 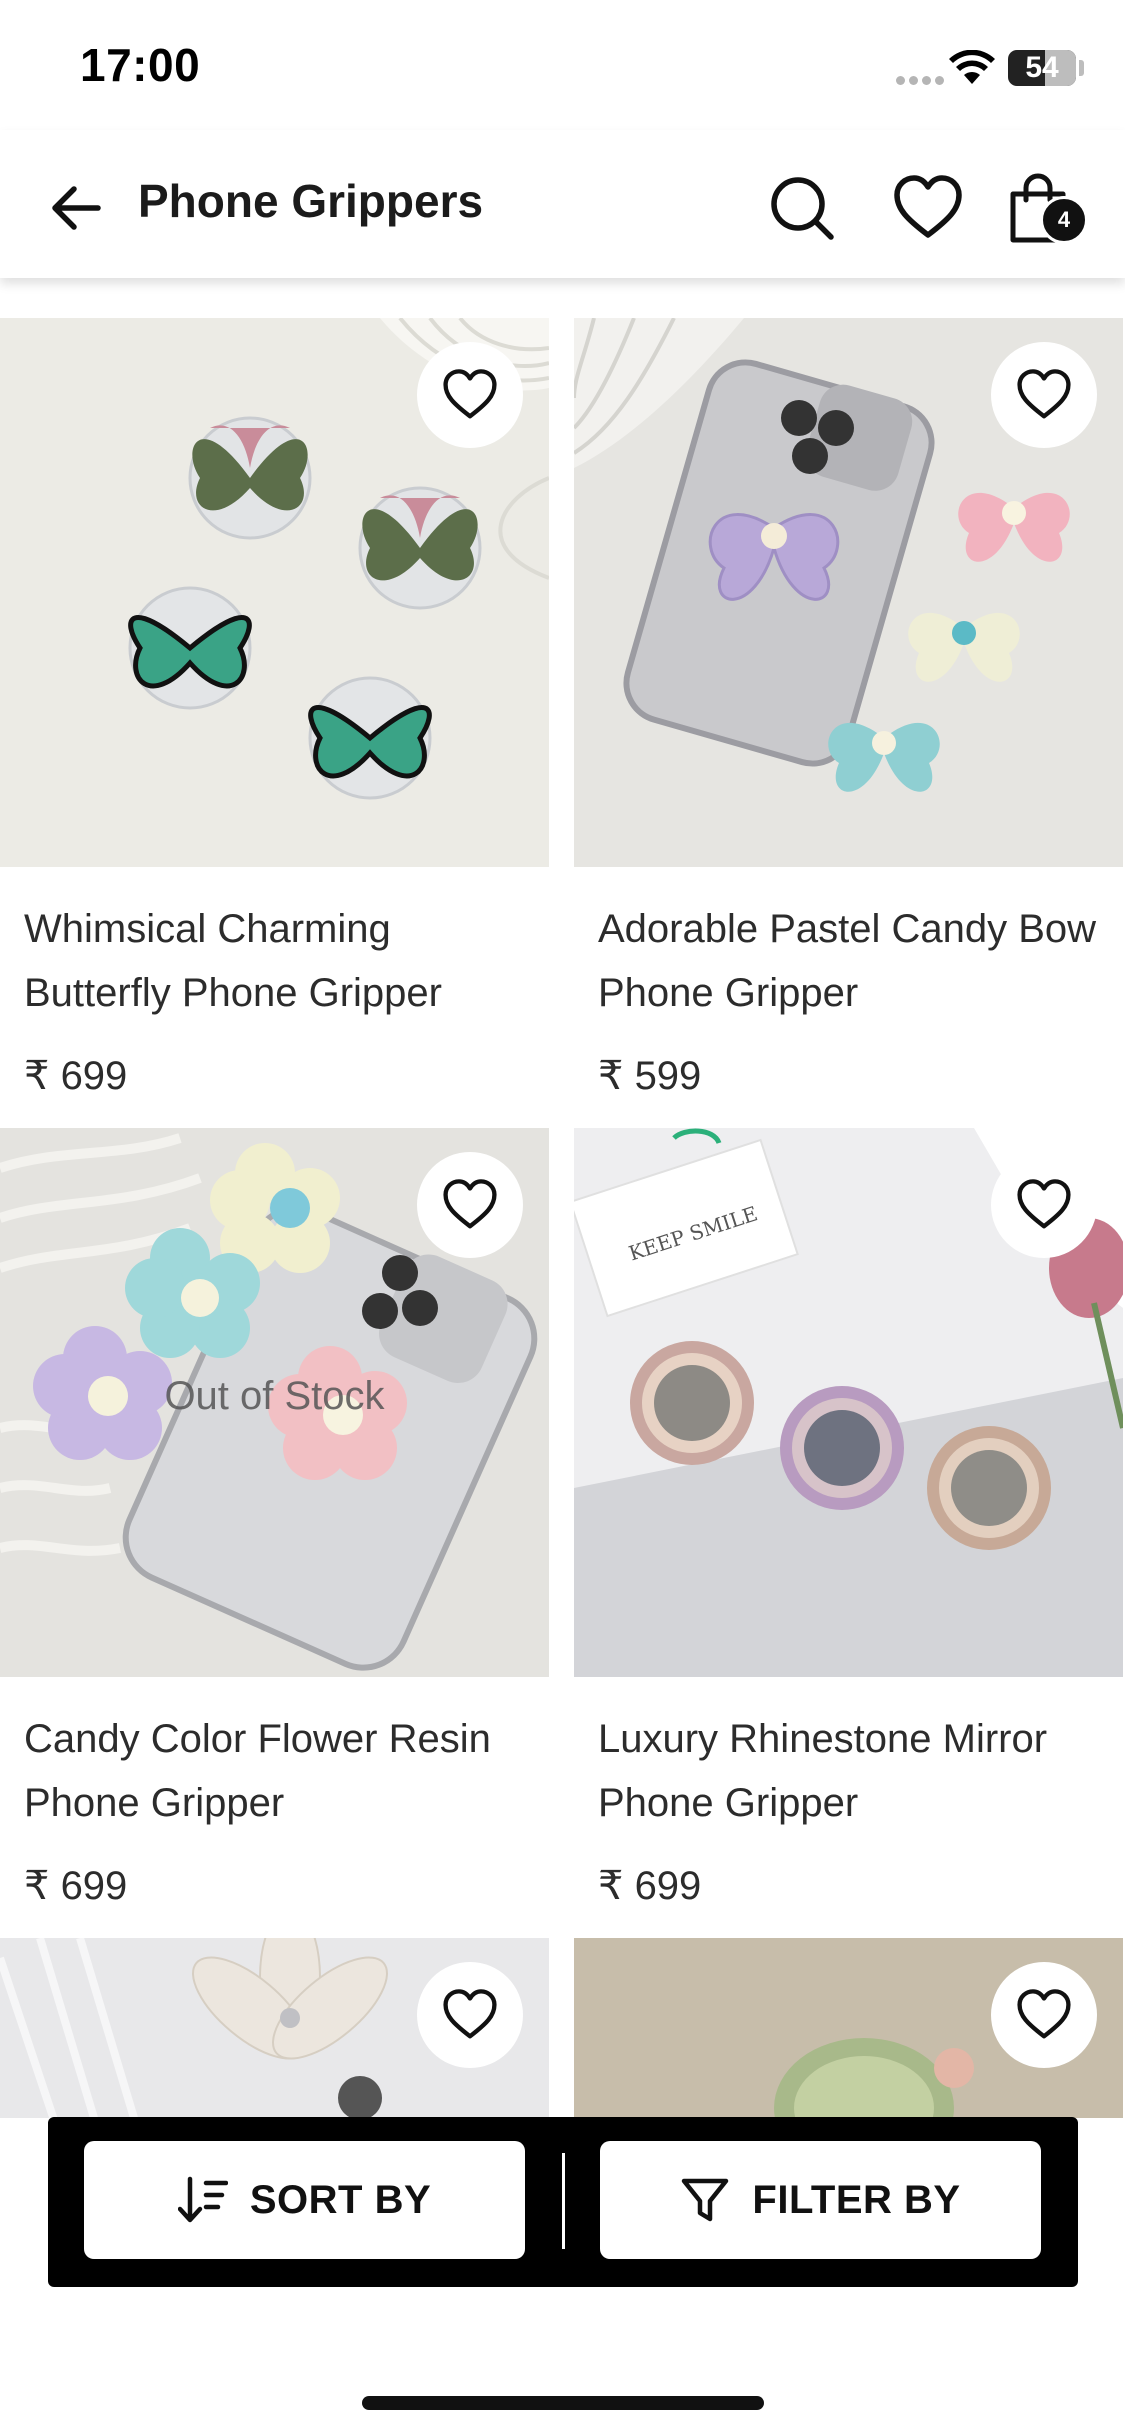 I want to click on filter-button: FILTER BY, so click(x=820, y=2200).